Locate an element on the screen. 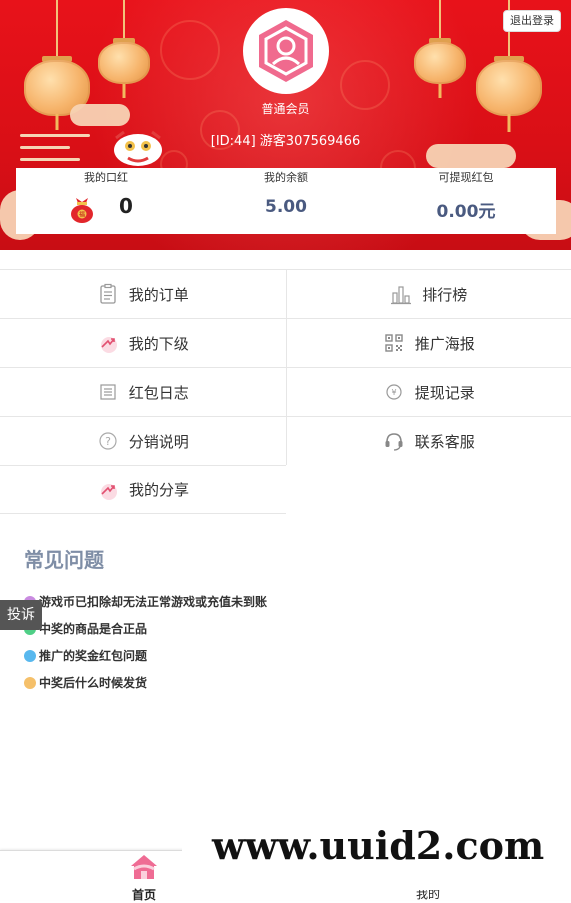  faq-item: 推广的奖金红包问题 is located at coordinates (145, 655).